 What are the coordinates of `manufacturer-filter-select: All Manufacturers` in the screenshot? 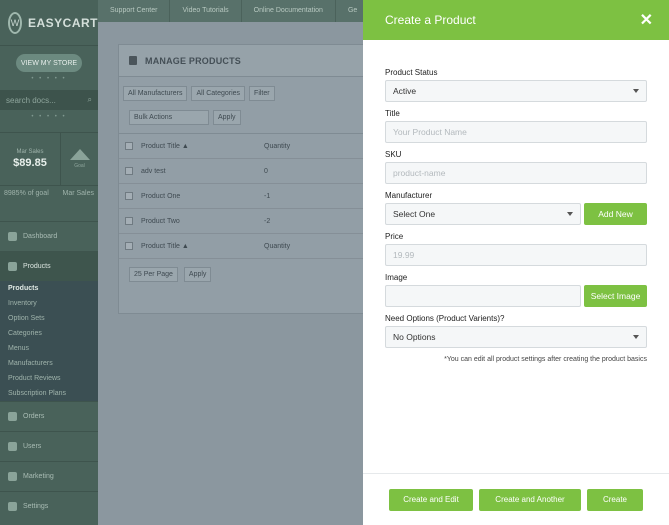 It's located at (155, 93).